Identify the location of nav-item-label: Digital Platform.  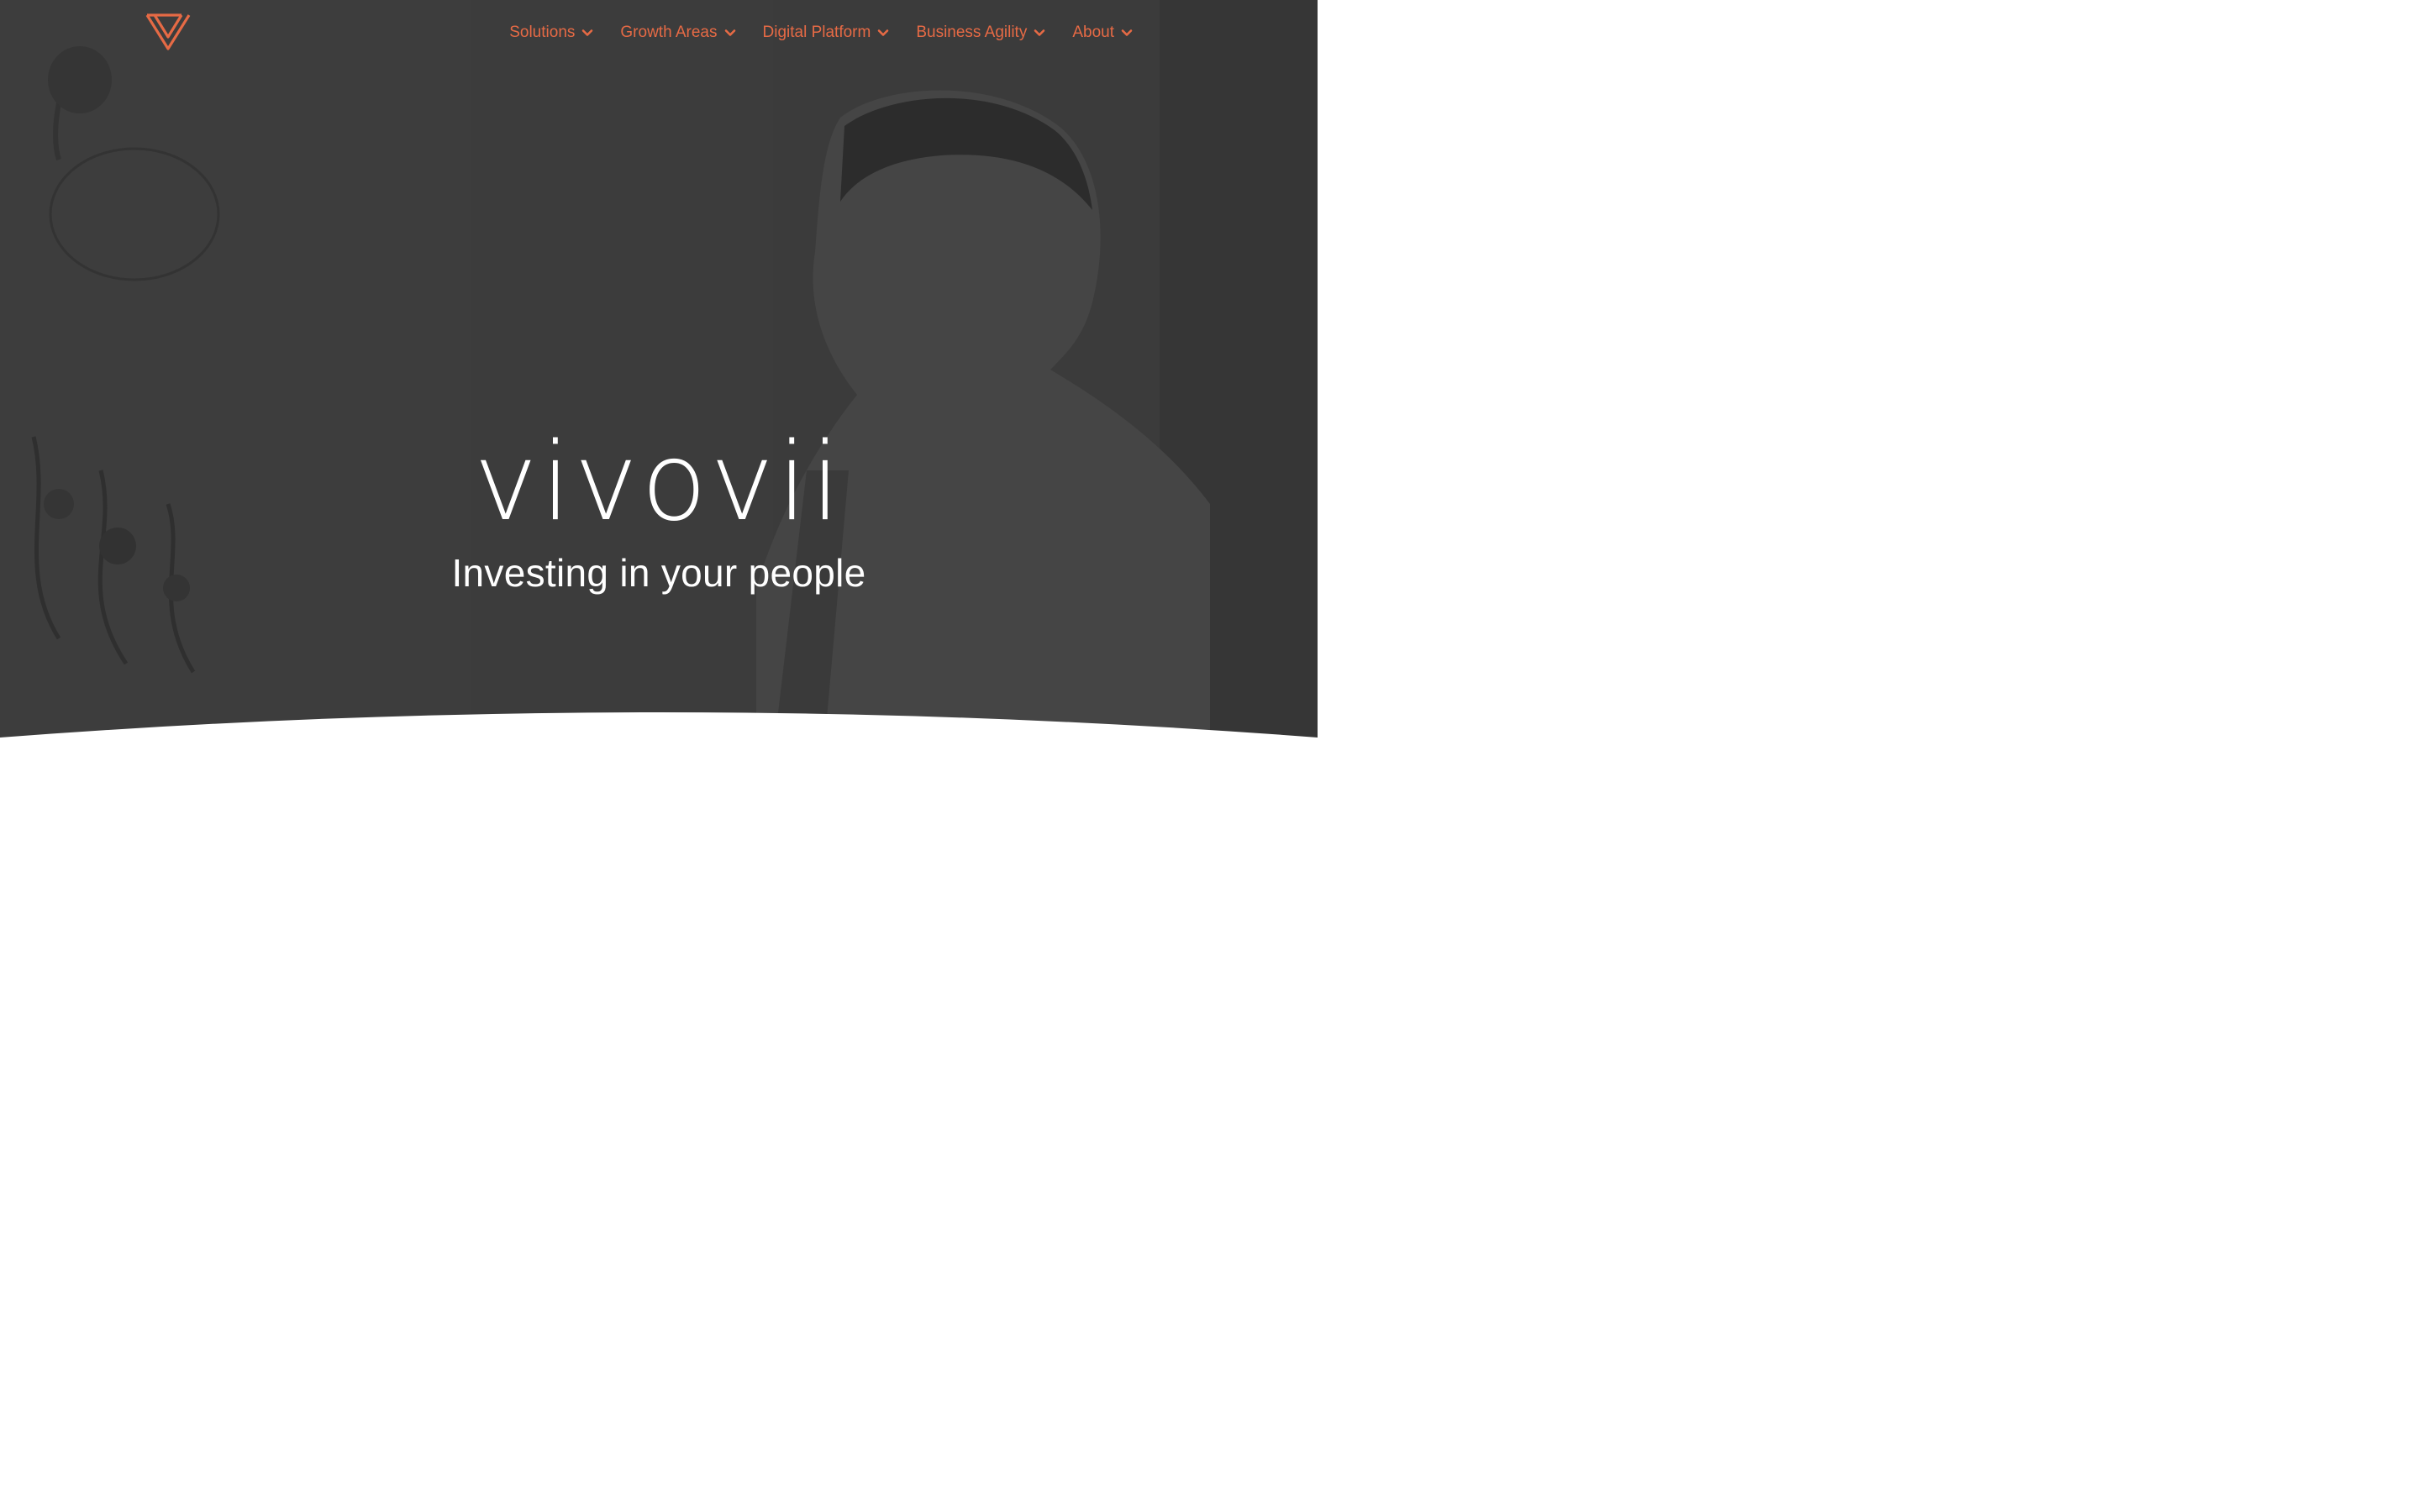
(816, 32).